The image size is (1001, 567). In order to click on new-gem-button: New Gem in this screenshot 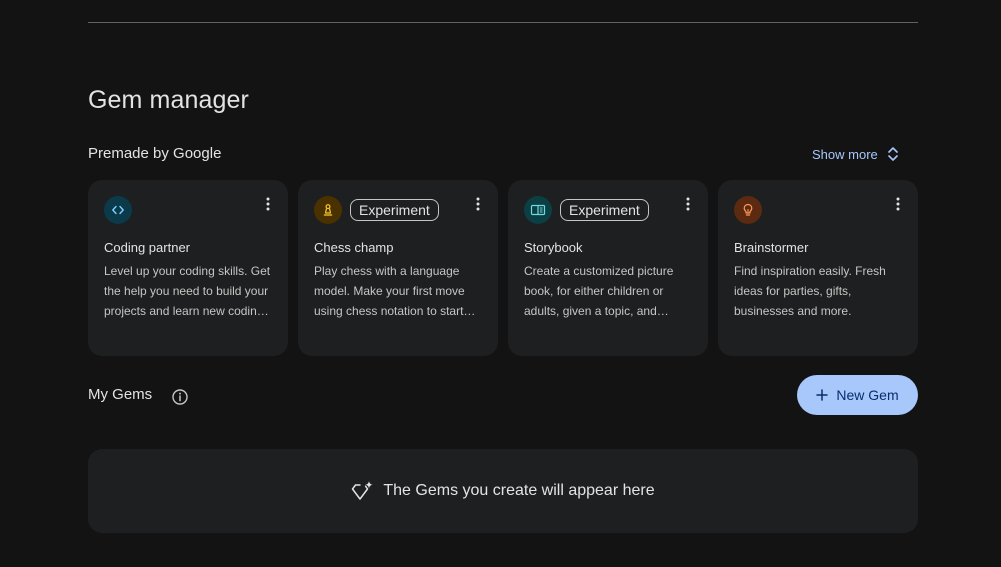, I will do `click(857, 395)`.